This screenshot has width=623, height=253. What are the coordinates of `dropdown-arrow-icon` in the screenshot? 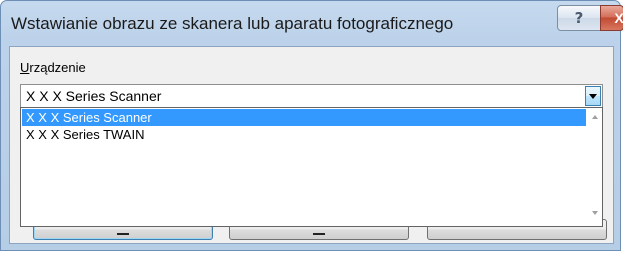 It's located at (593, 96).